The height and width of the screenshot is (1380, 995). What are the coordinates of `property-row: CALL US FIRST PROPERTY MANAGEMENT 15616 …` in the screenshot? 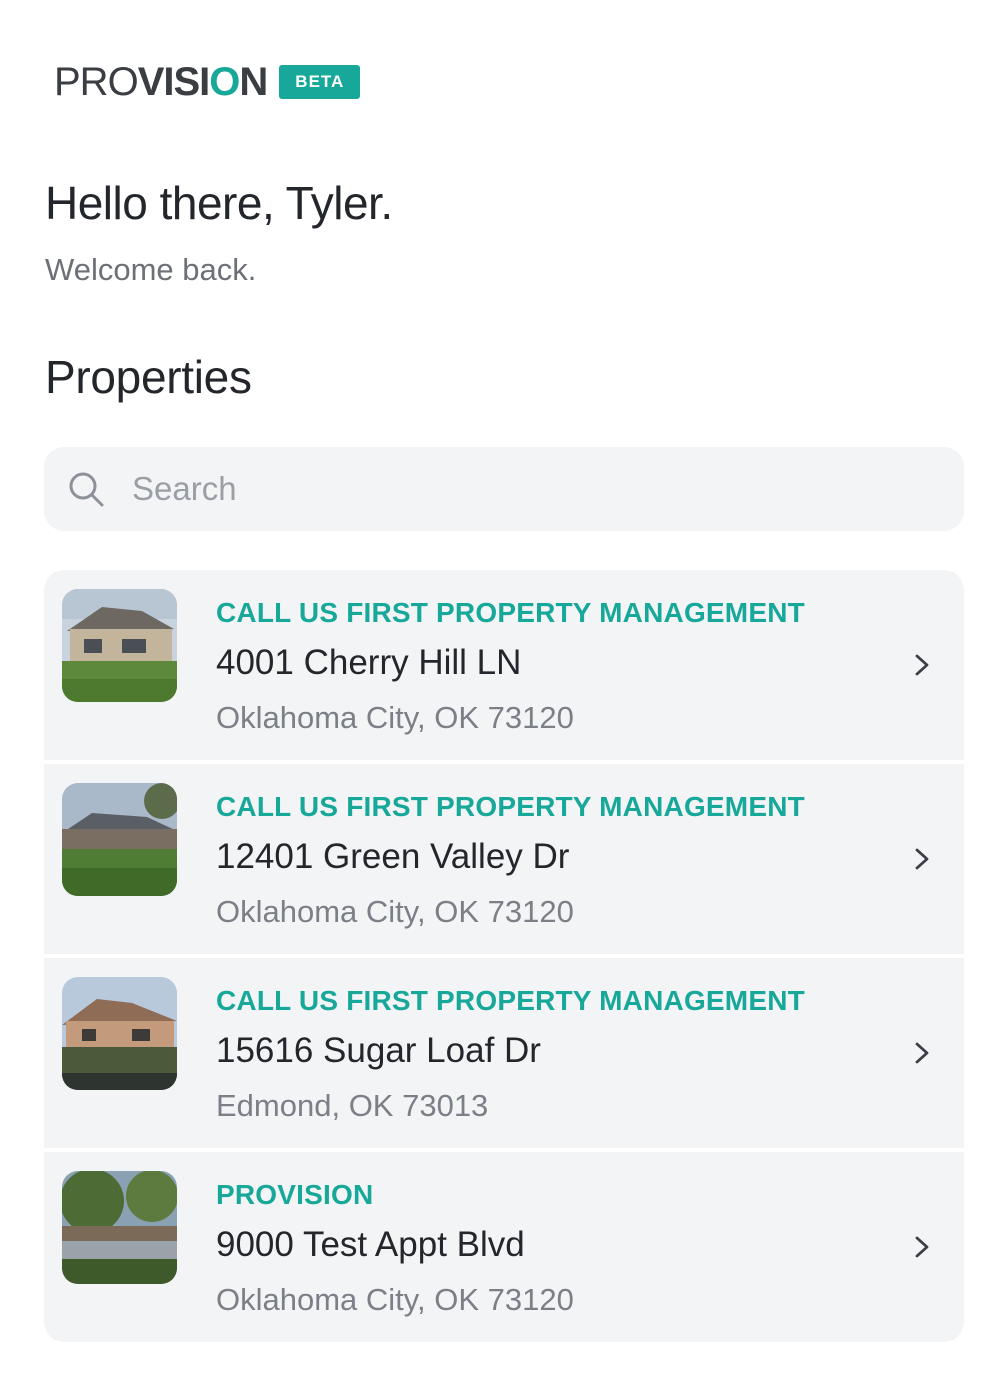 It's located at (504, 1053).